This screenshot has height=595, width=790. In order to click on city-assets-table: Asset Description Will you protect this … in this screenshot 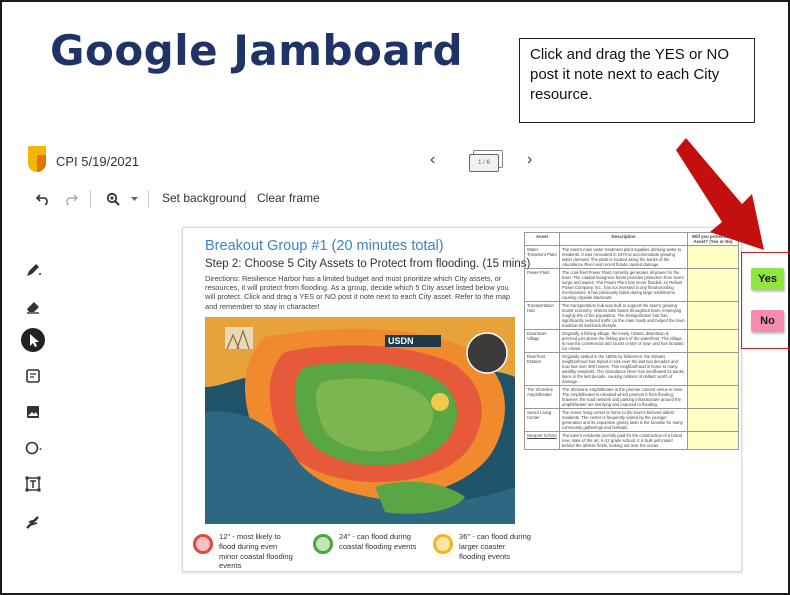, I will do `click(631, 341)`.